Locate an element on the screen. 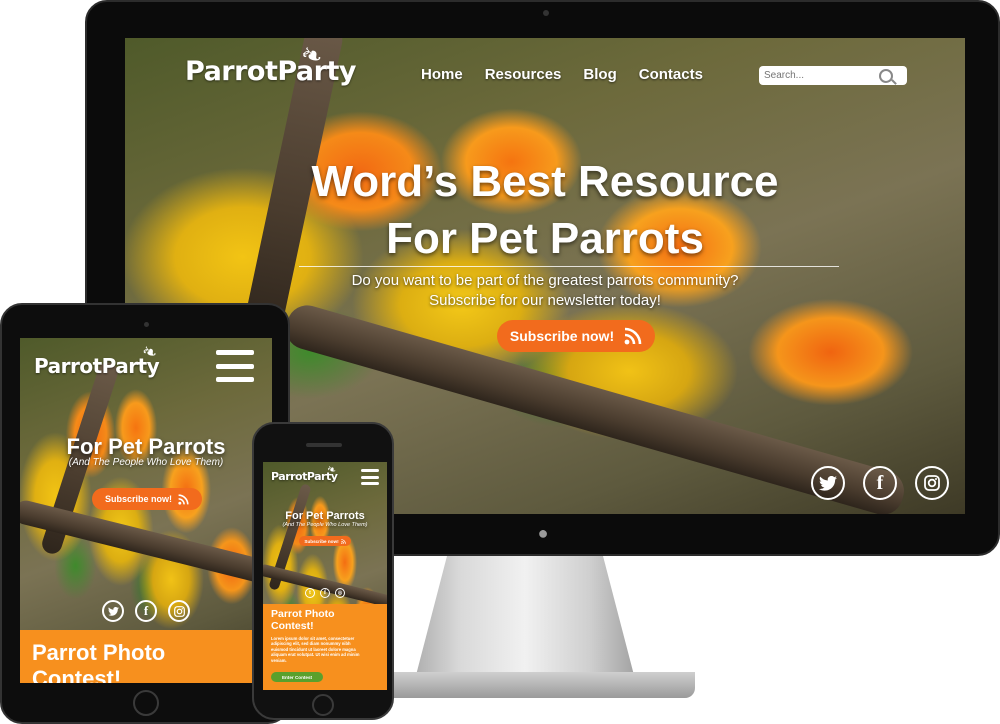 The height and width of the screenshot is (724, 1000). phone-contest-title-line1: Parrot Photo is located at coordinates (303, 614).